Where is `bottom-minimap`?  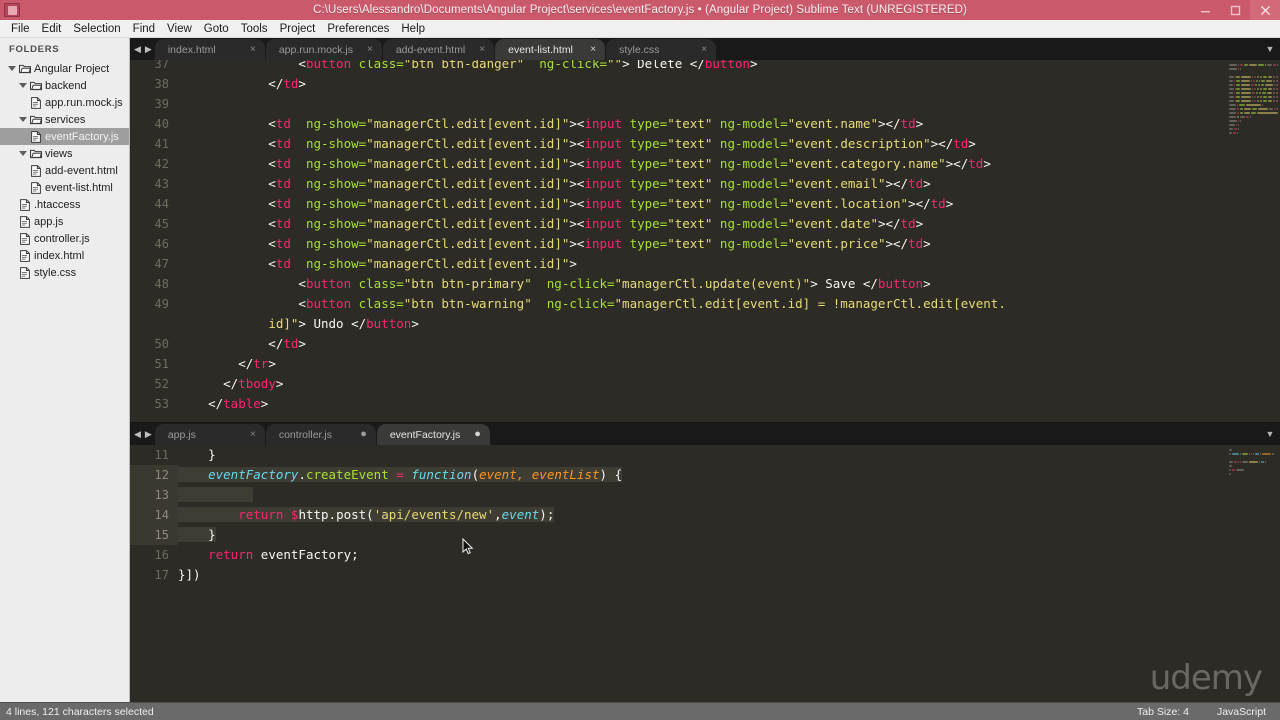
bottom-minimap is located at coordinates (1252, 573).